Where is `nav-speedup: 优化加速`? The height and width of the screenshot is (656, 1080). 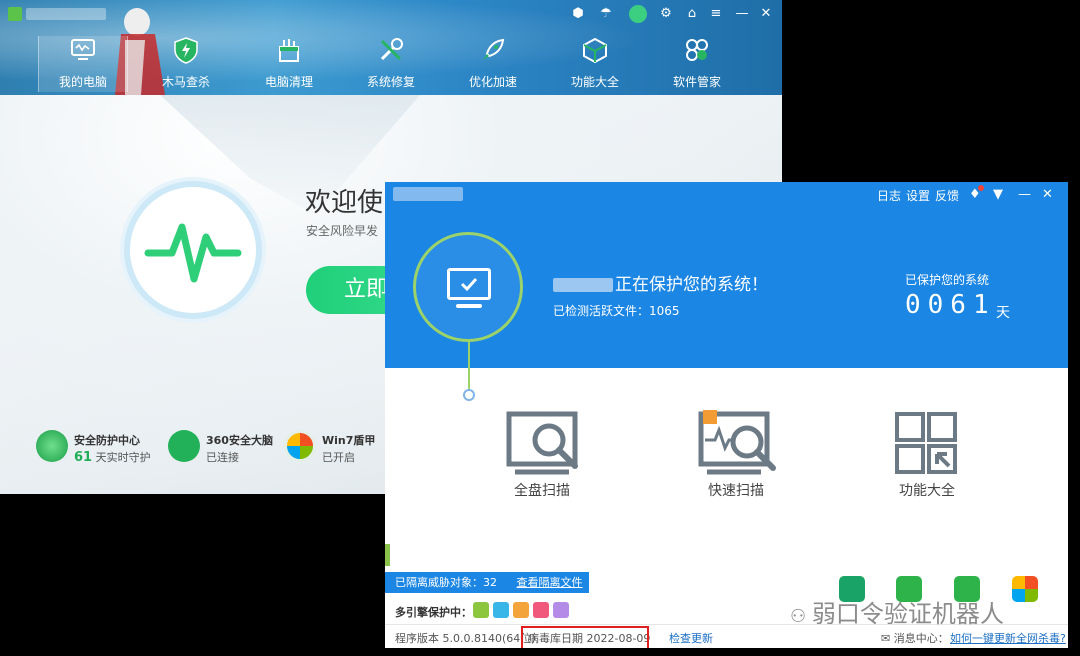 nav-speedup: 优化加速 is located at coordinates (493, 64).